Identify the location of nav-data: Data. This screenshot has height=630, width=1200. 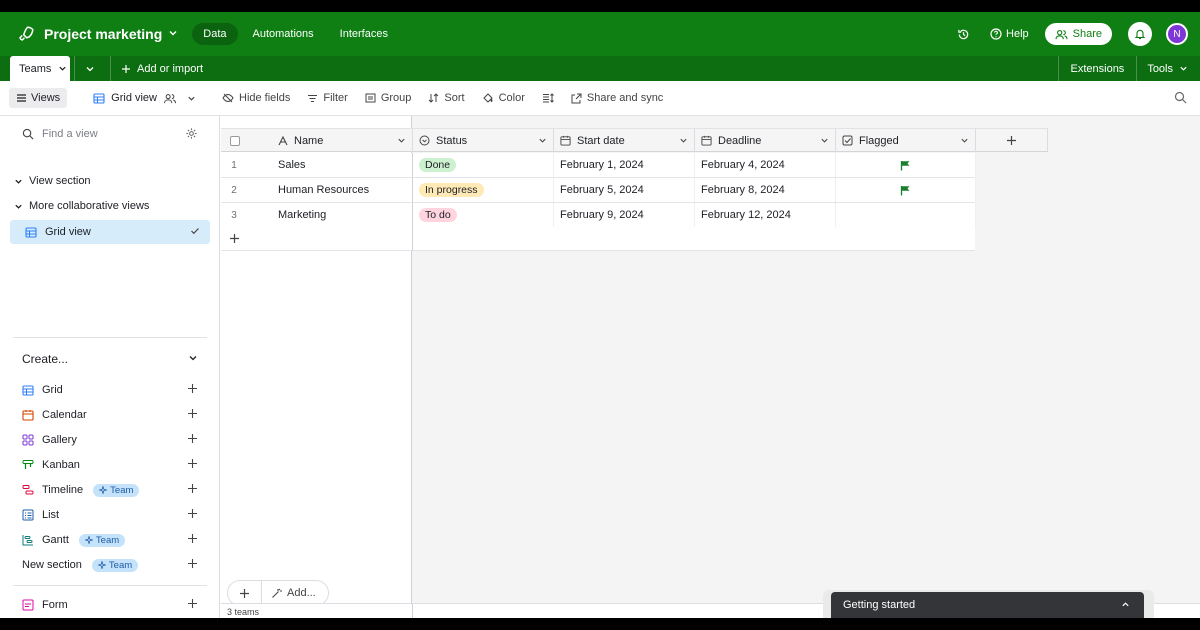
(215, 34).